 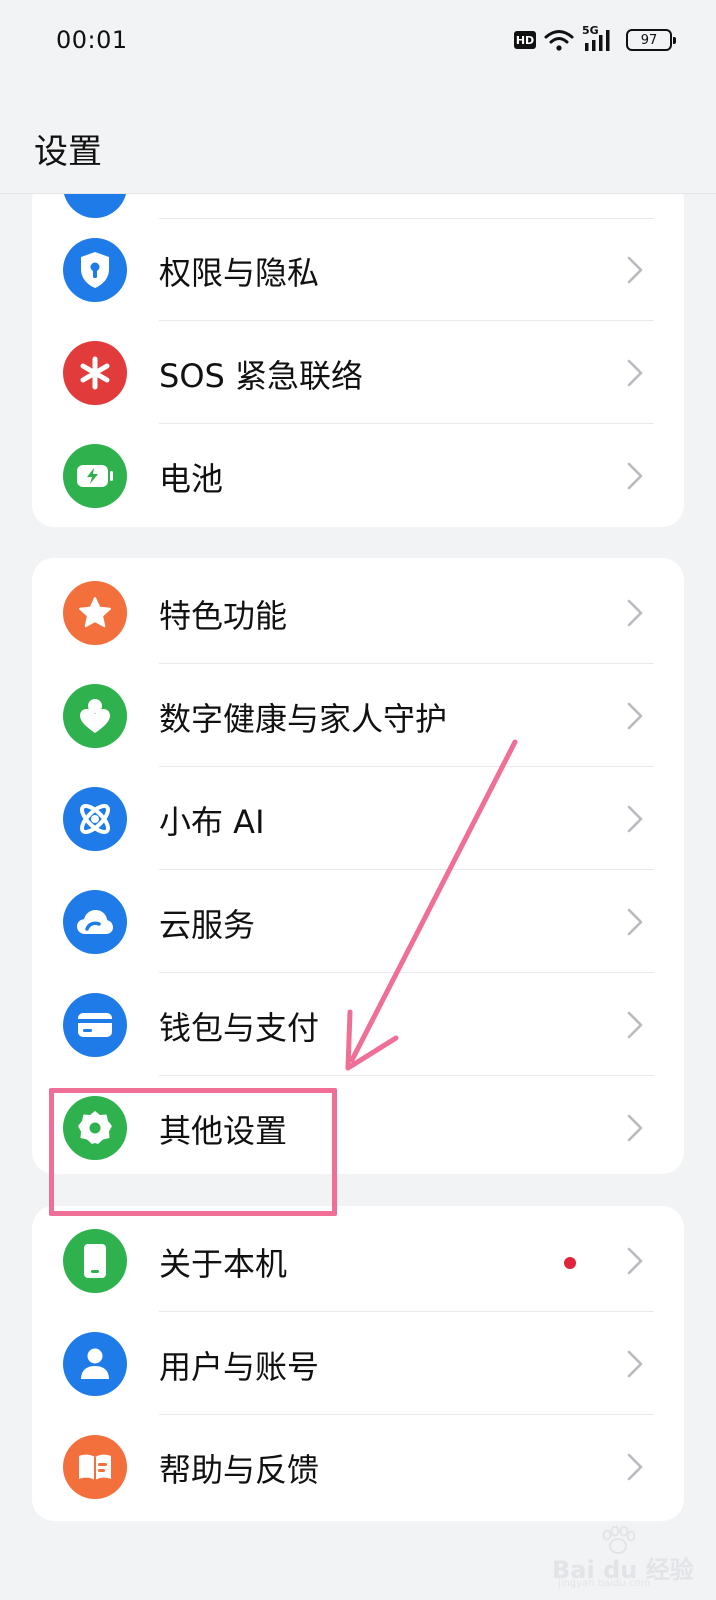 What do you see at coordinates (358, 139) in the screenshot?
I see `header: 设置` at bounding box center [358, 139].